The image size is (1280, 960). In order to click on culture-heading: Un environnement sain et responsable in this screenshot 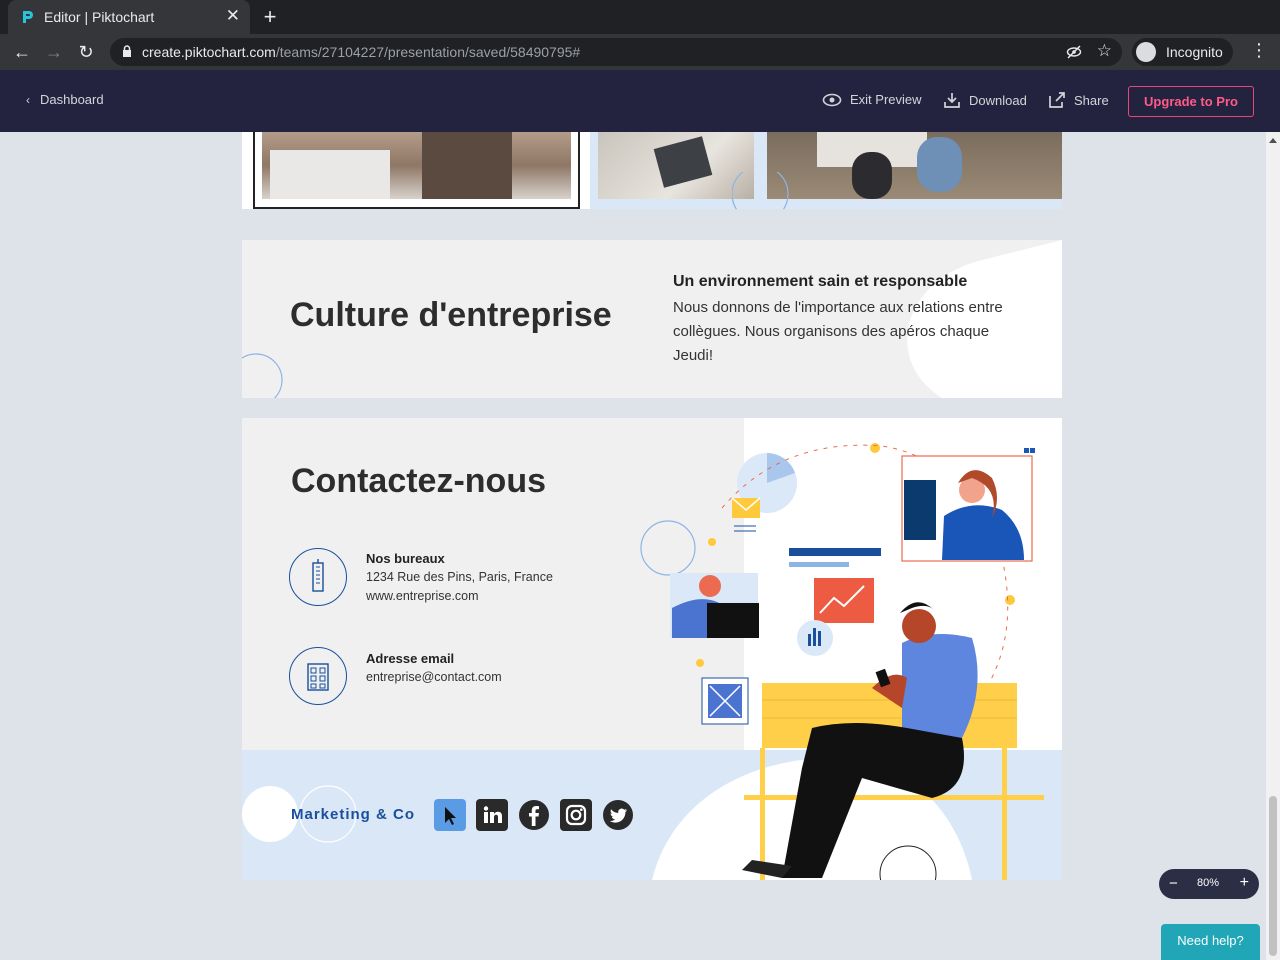, I will do `click(820, 281)`.